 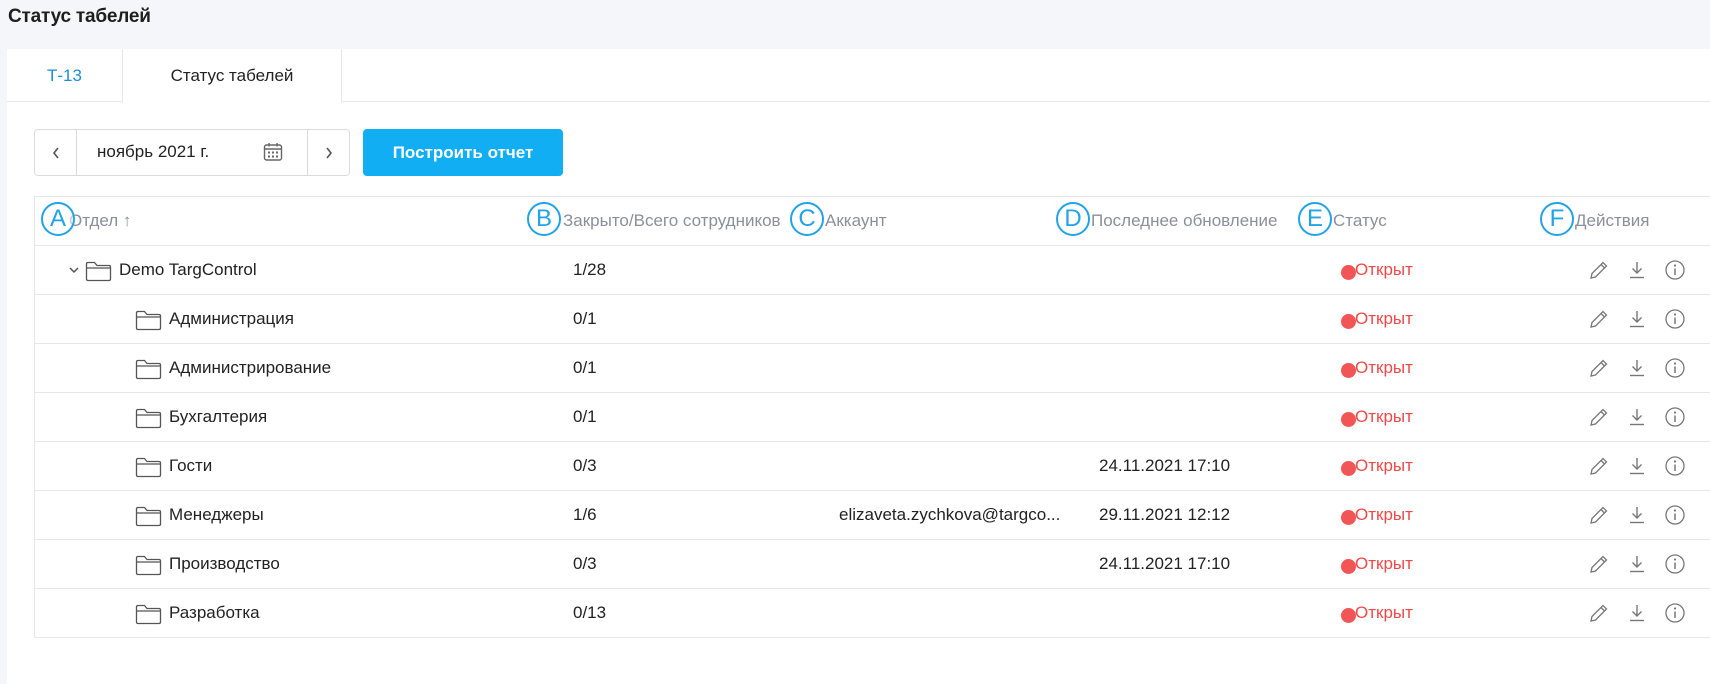 I want to click on month-input: ноябрь 2021 г., so click(x=153, y=152).